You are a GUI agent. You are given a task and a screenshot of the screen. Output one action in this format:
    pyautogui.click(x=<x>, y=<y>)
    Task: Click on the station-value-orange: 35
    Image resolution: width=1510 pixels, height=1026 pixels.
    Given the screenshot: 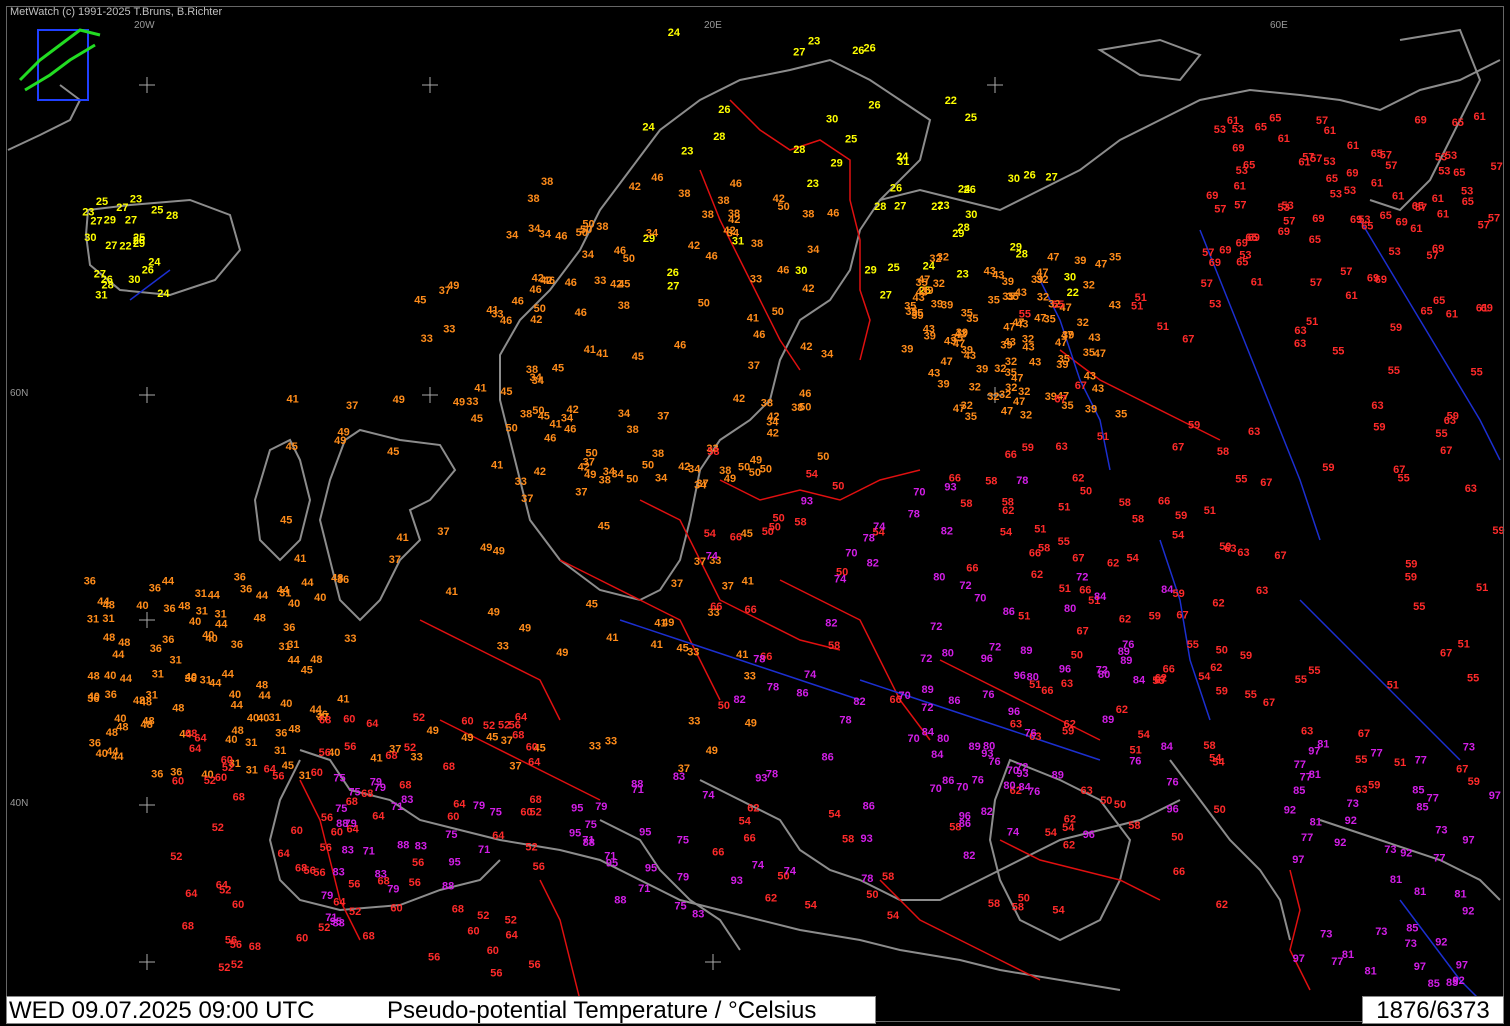 What is the action you would take?
    pyautogui.click(x=1121, y=414)
    